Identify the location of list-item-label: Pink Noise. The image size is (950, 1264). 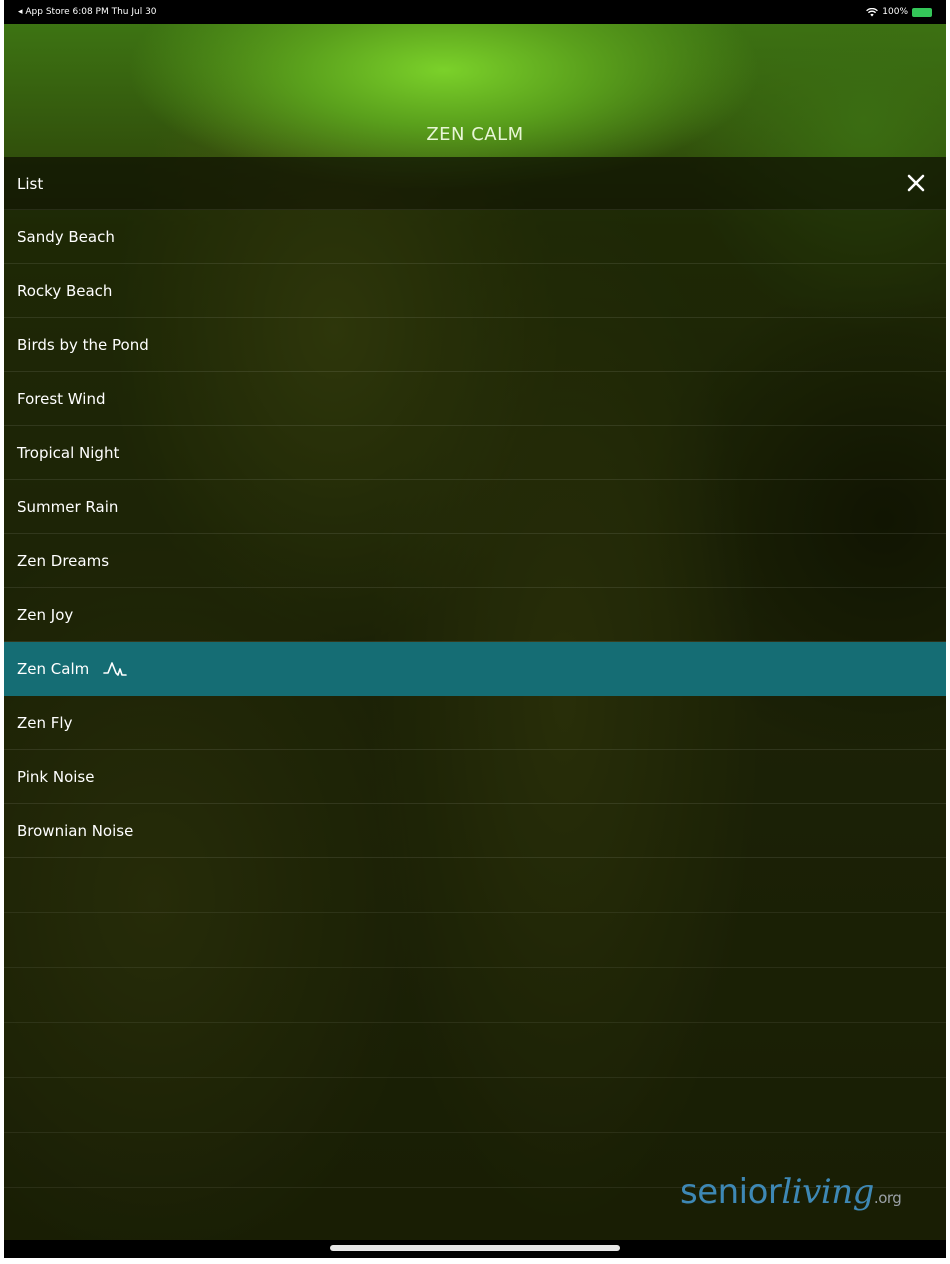
(56, 776).